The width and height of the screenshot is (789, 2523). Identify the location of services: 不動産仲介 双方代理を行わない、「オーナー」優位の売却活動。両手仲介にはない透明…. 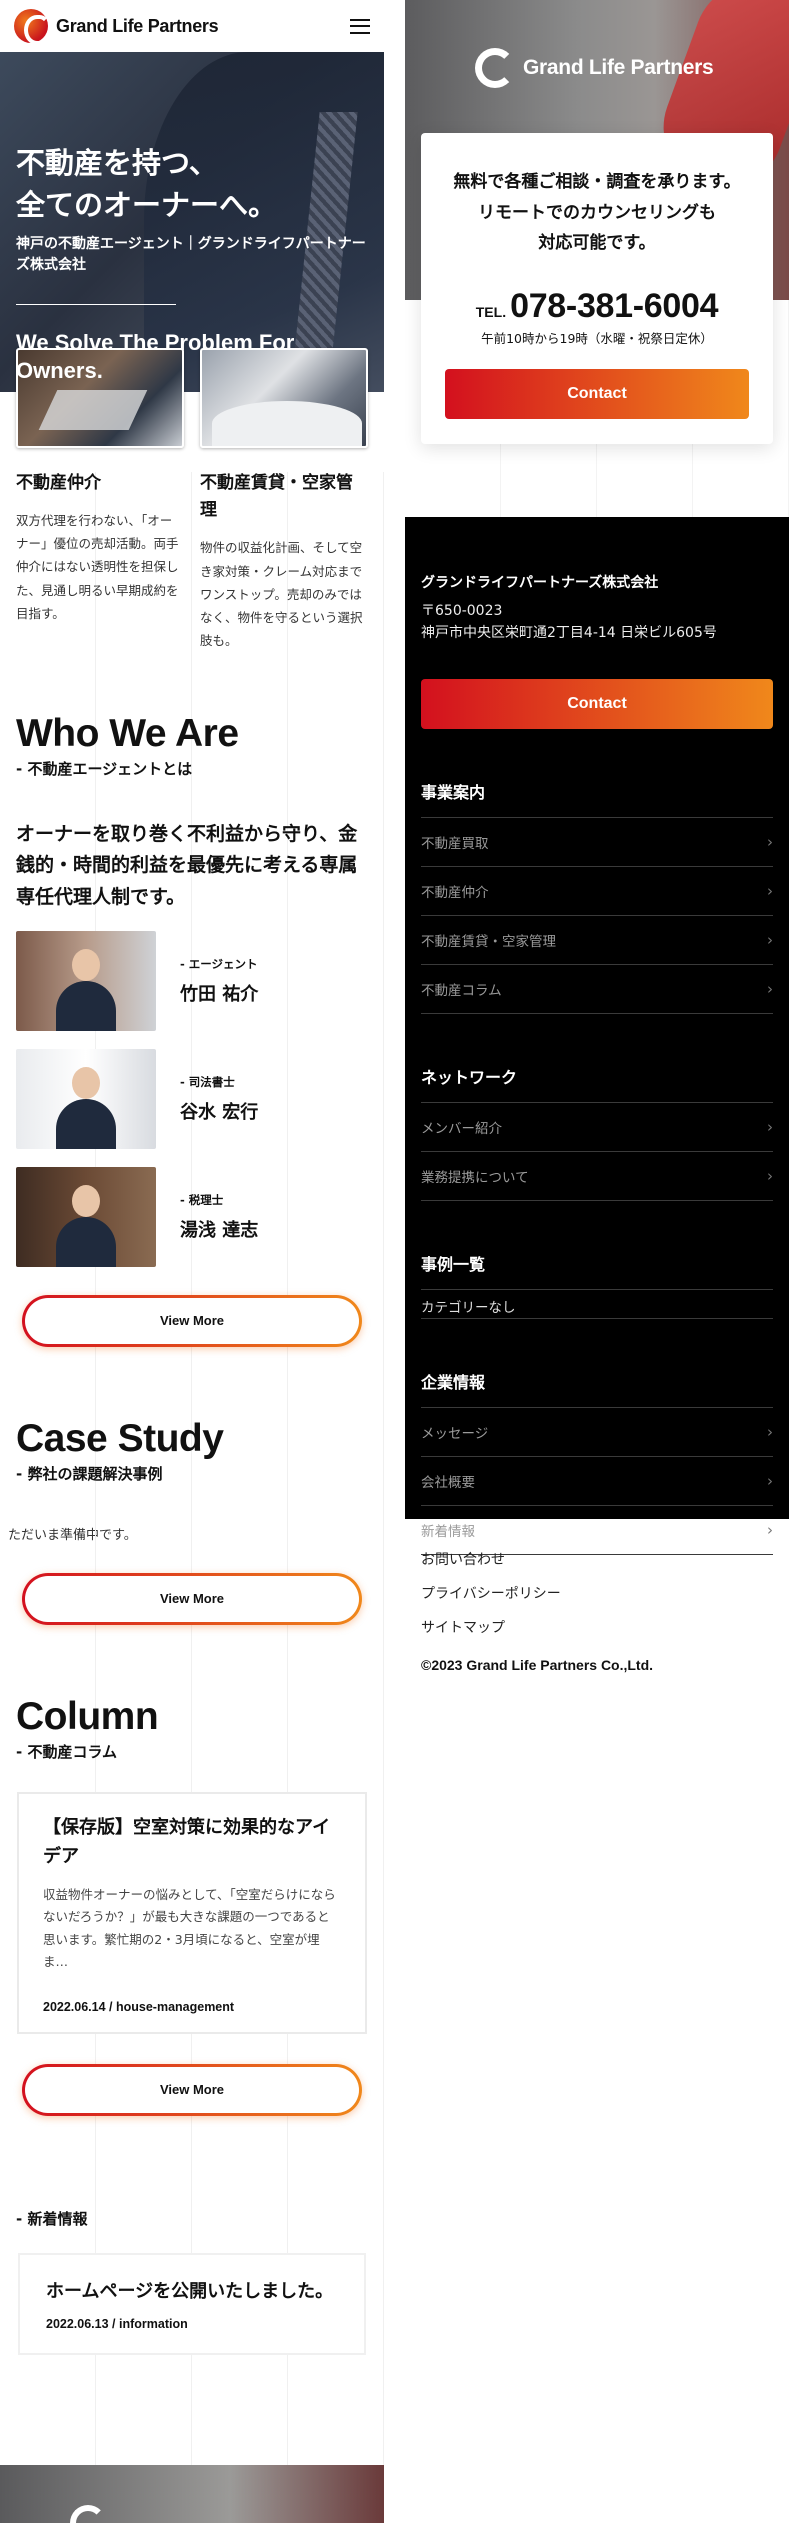
(192, 500).